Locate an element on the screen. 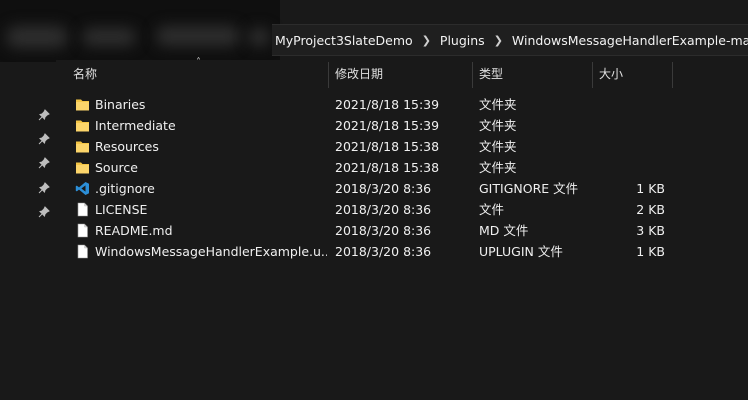 This screenshot has height=400, width=748. file-row: Resources 2021/8/18 15:38 文件夹 is located at coordinates (402, 146).